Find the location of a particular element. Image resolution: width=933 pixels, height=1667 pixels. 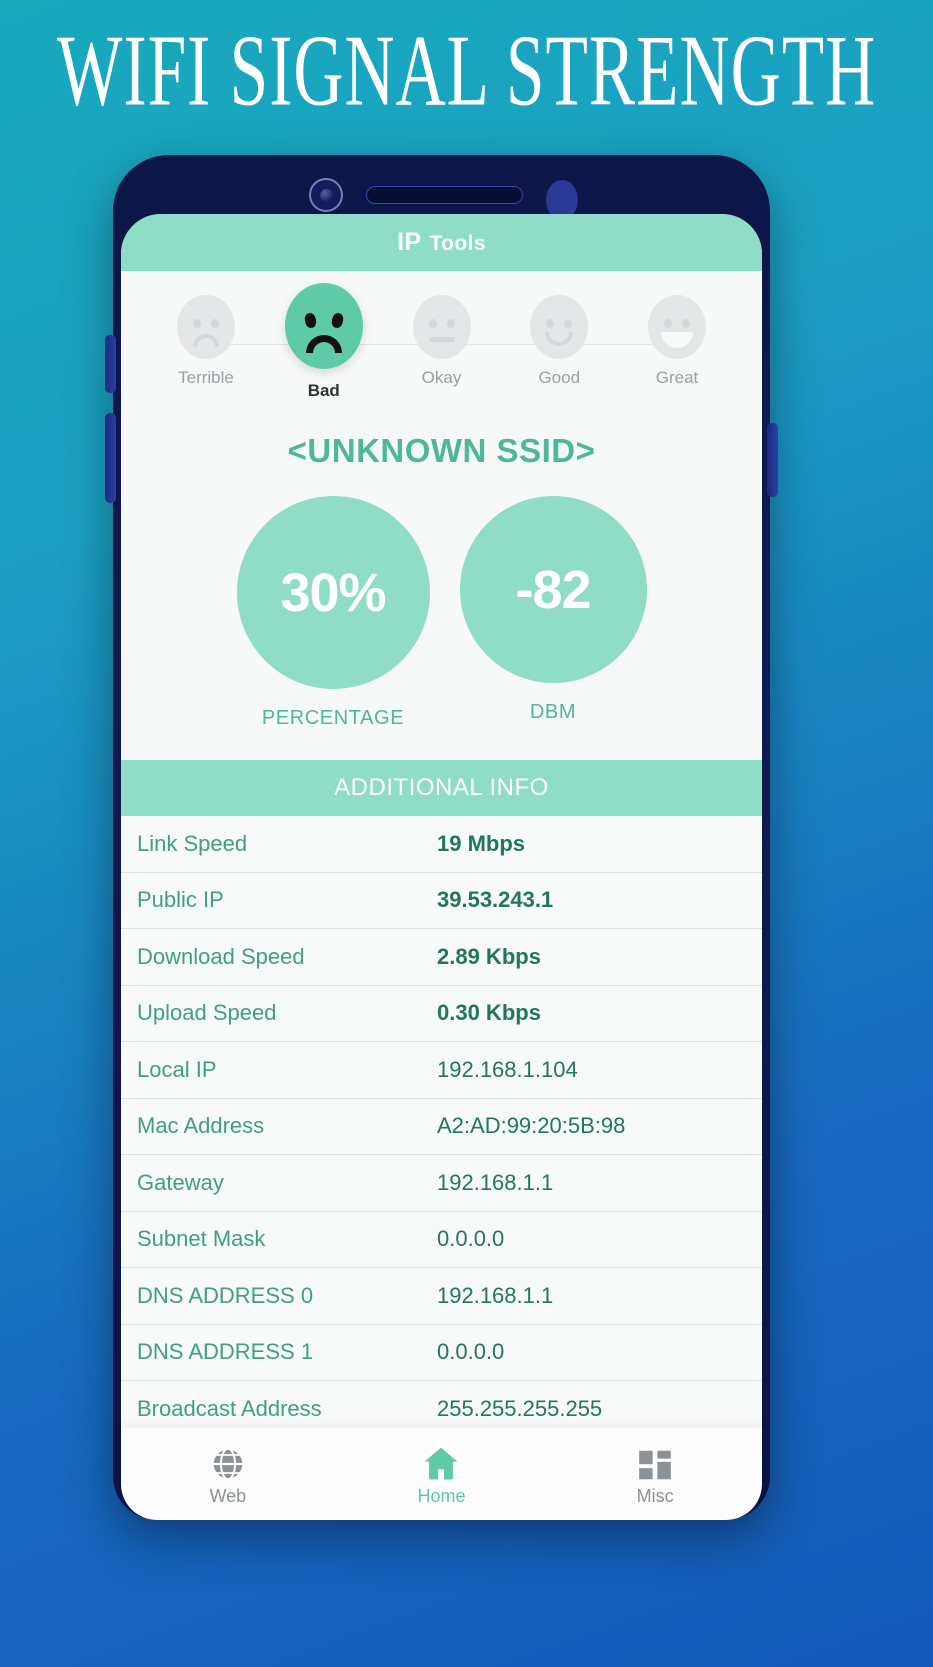

info-row: Download Speed 2.89 Kbps is located at coordinates (441, 957).